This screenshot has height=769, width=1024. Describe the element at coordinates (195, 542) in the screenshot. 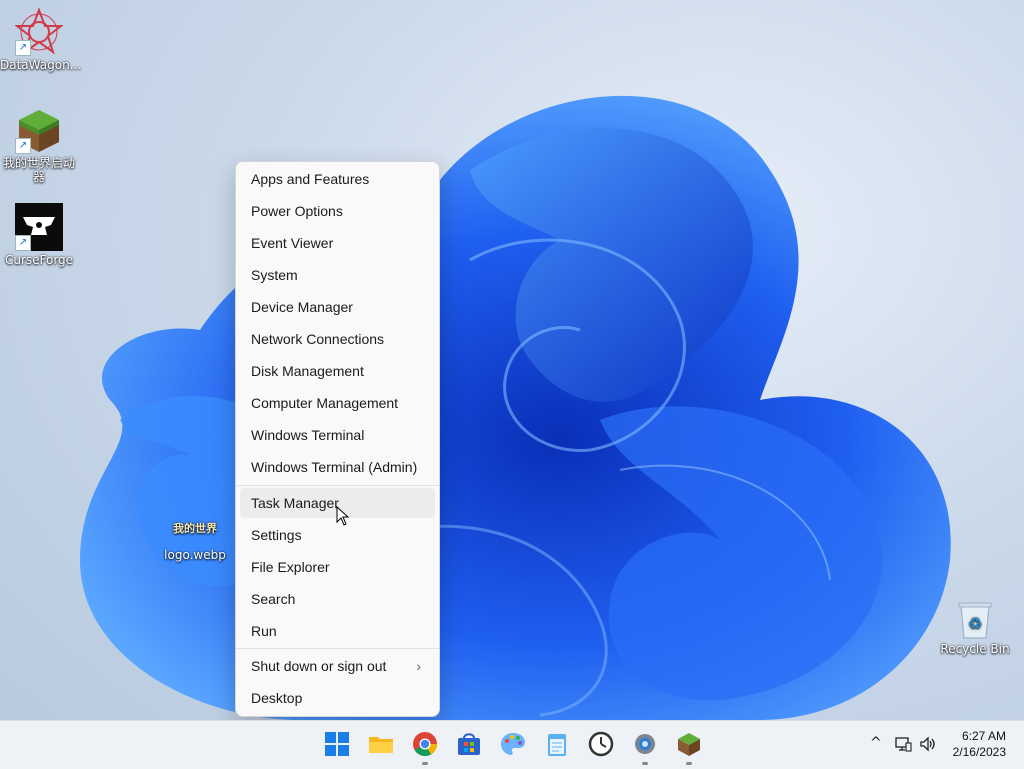

I see `desktop-icon-logo-webp: 我的世界 logo.webp` at that location.